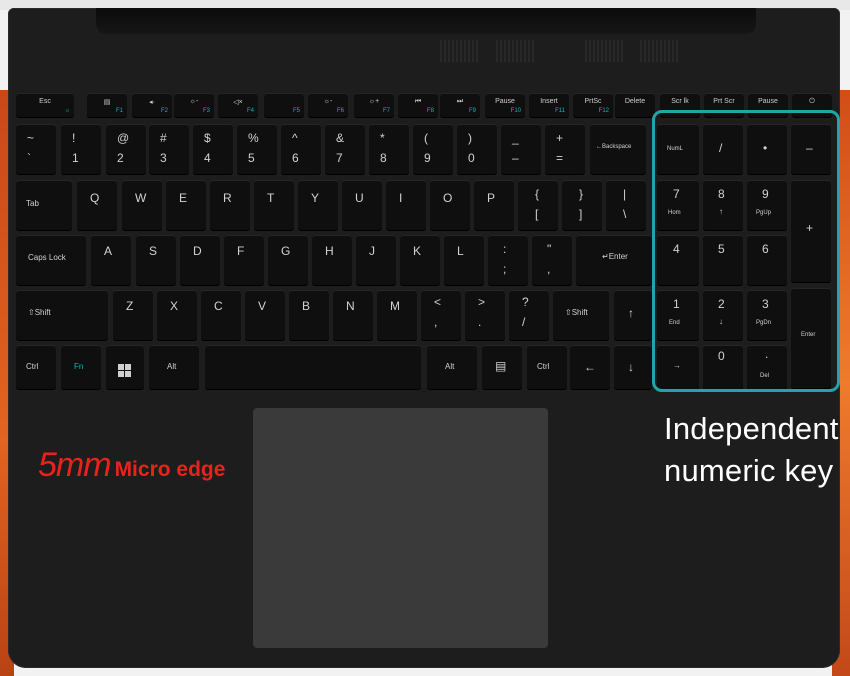  Describe the element at coordinates (36, 149) in the screenshot. I see `number-row-key: ~ `` at that location.